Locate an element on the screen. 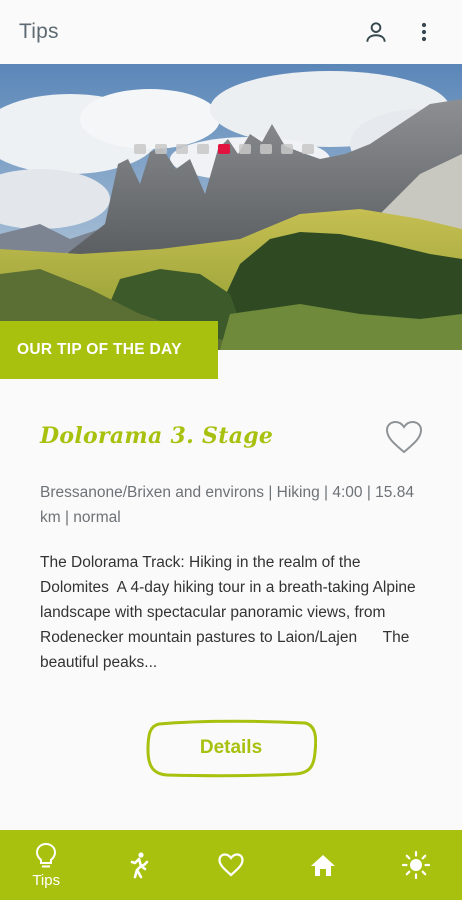 The width and height of the screenshot is (462, 900). nav-weather is located at coordinates (416, 865).